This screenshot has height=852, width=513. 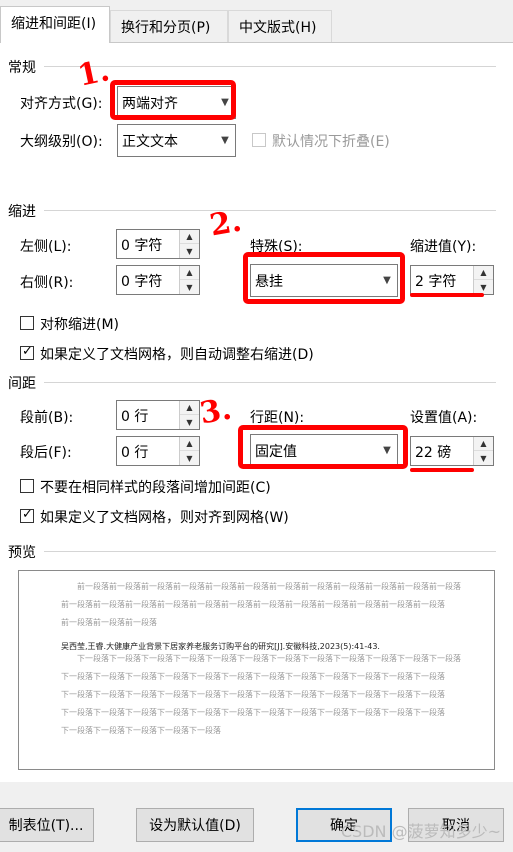 I want to click on alignment-label: 对齐方式(G):, so click(x=61, y=104).